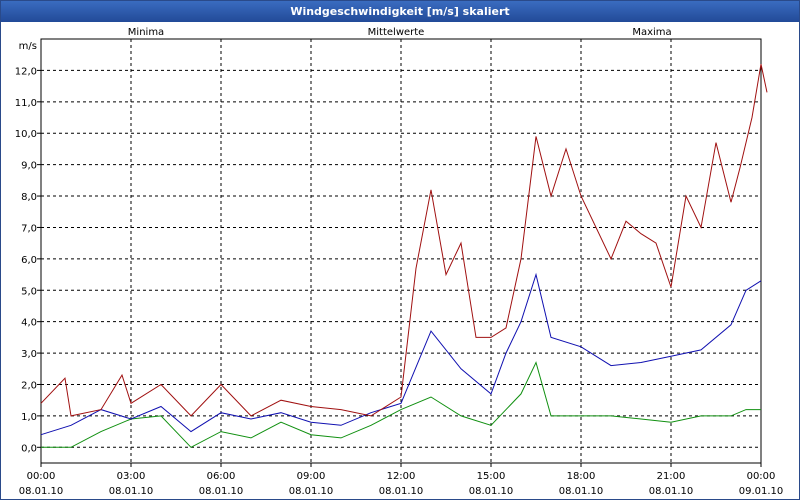  What do you see at coordinates (29, 228) in the screenshot?
I see `y-tick-label: 7,0` at bounding box center [29, 228].